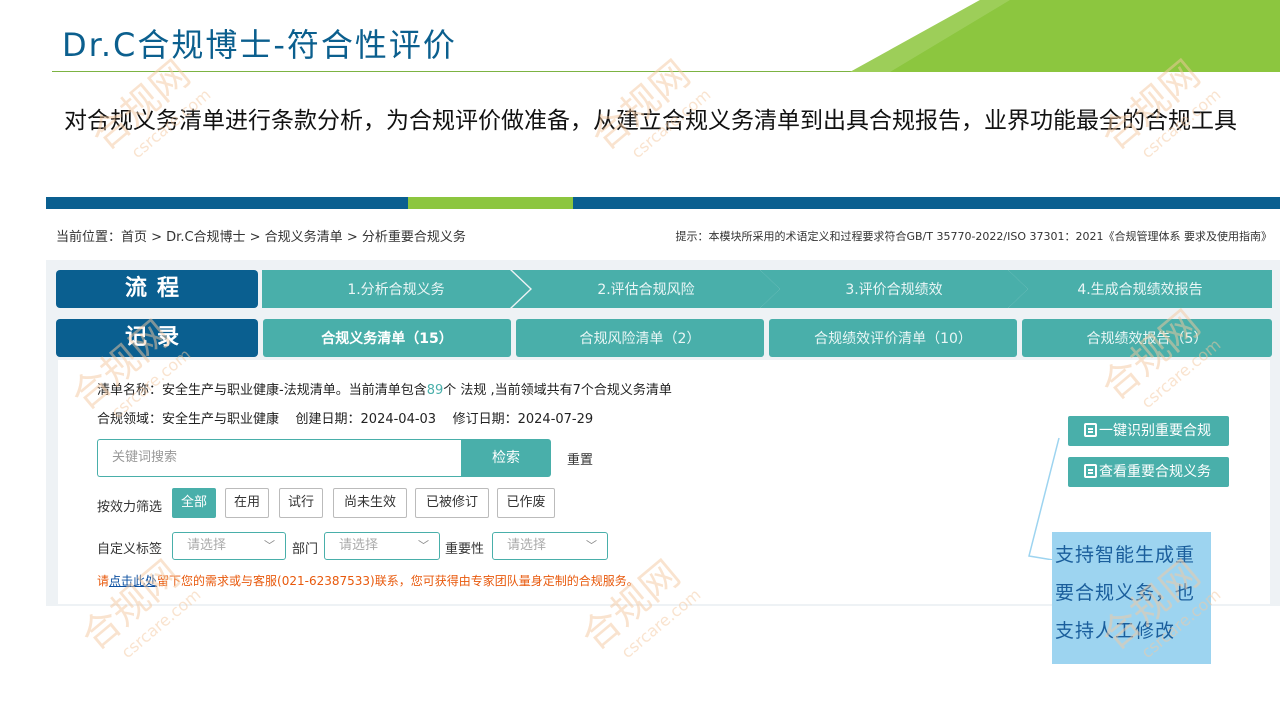 The image size is (1280, 720). Describe the element at coordinates (663, 203) in the screenshot. I see `header-color-bar` at that location.